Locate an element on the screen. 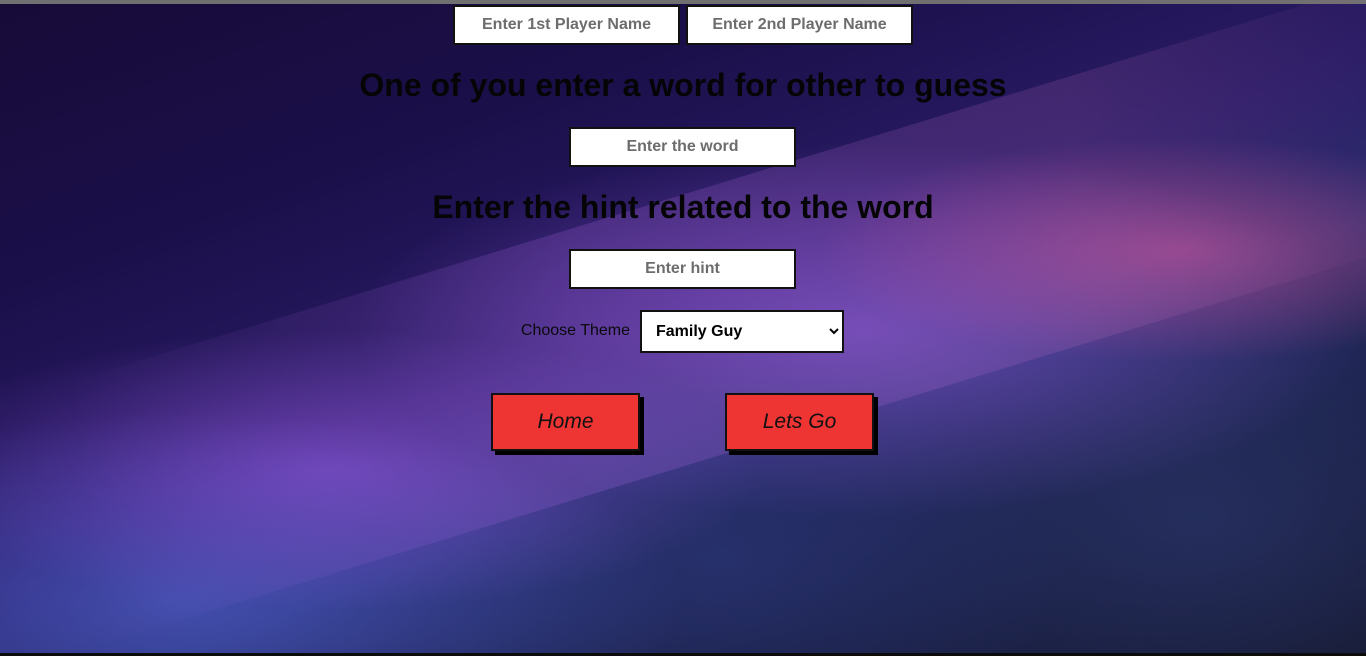  player1-name-input is located at coordinates (566, 25).